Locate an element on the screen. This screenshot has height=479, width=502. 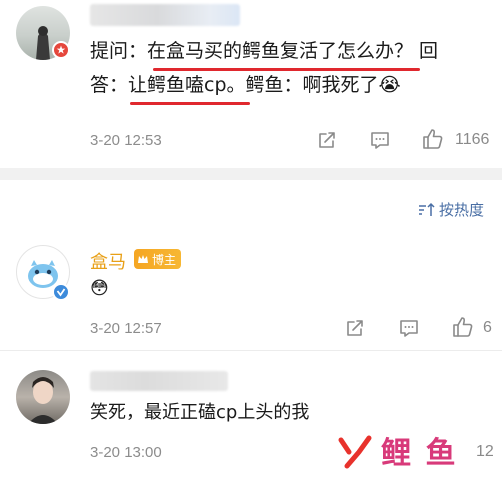
post-text-line1: 提问：在盒马买的鳄鱼复活了怎么办？ 回 is located at coordinates (264, 51).